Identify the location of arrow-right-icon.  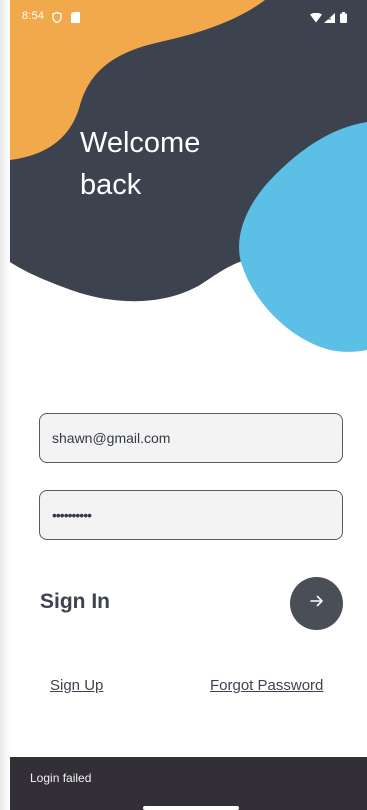
(317, 603).